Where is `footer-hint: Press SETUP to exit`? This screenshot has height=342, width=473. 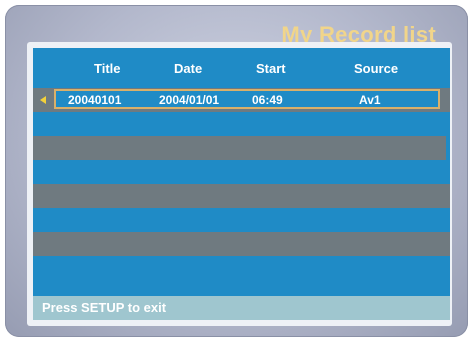
footer-hint: Press SETUP to exit is located at coordinates (104, 307).